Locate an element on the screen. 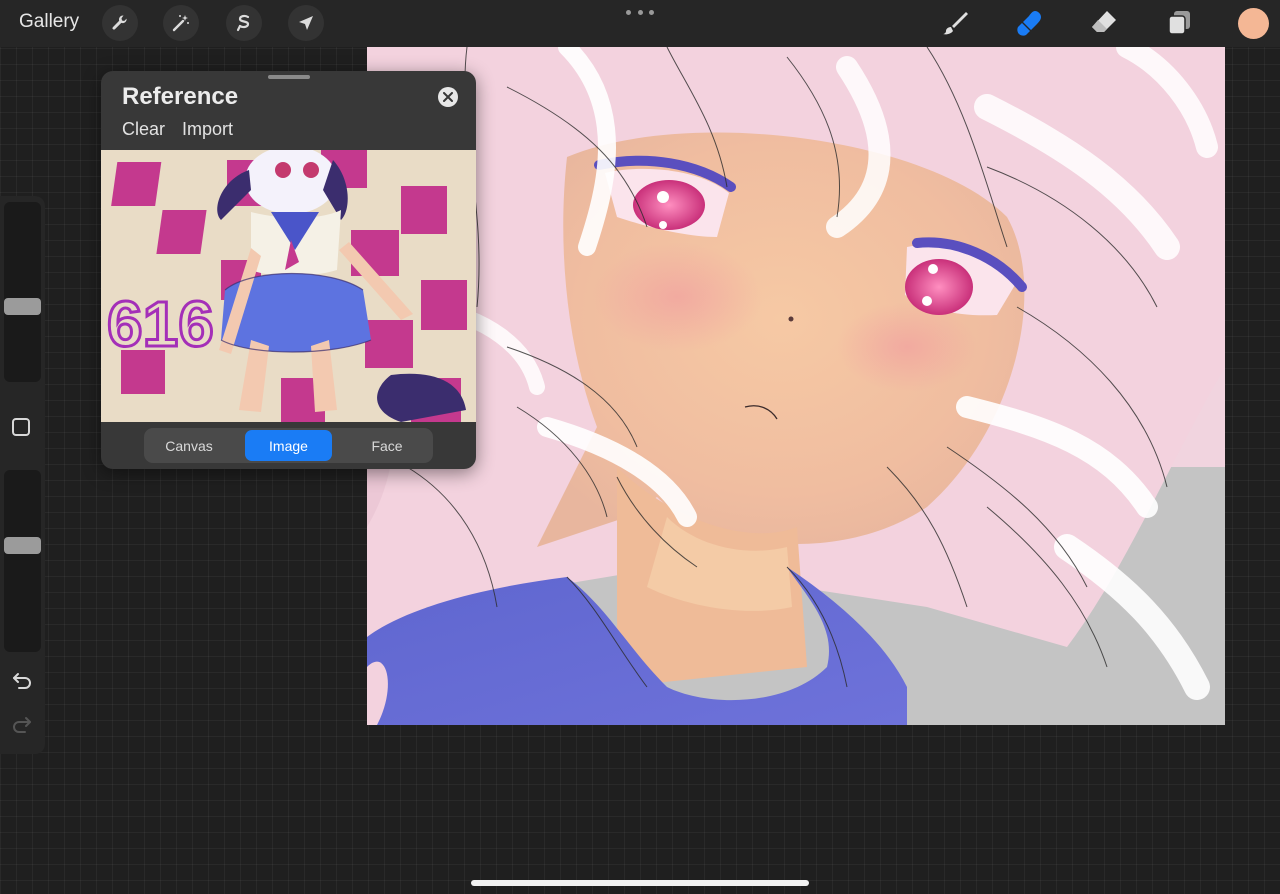  reference-import-button: Import is located at coordinates (207, 129).